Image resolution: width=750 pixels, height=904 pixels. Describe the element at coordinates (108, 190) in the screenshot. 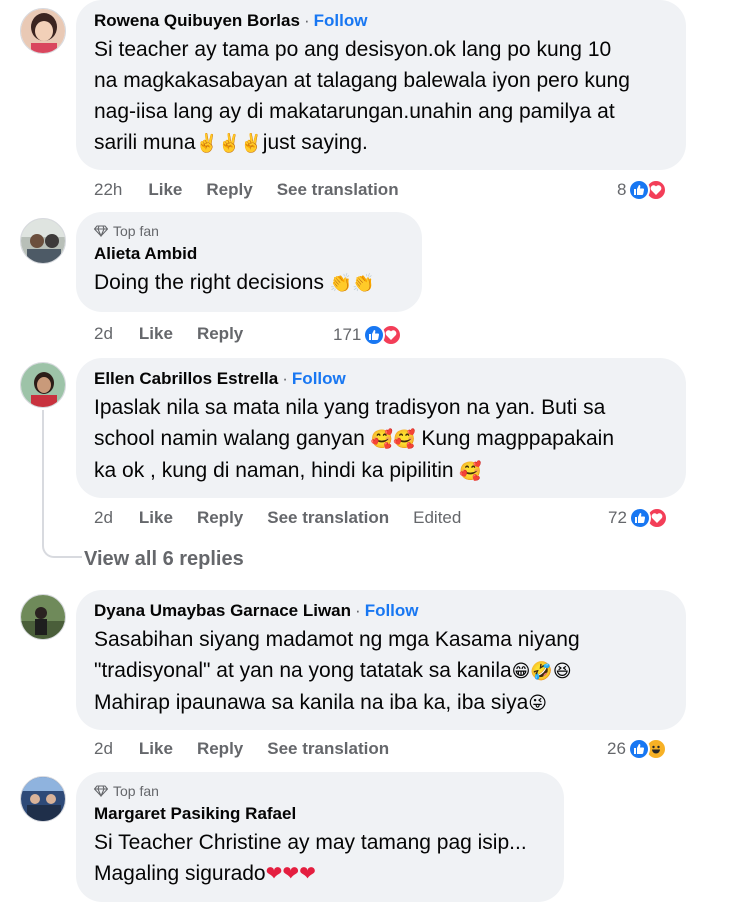

I see `timestamp: 22h` at that location.